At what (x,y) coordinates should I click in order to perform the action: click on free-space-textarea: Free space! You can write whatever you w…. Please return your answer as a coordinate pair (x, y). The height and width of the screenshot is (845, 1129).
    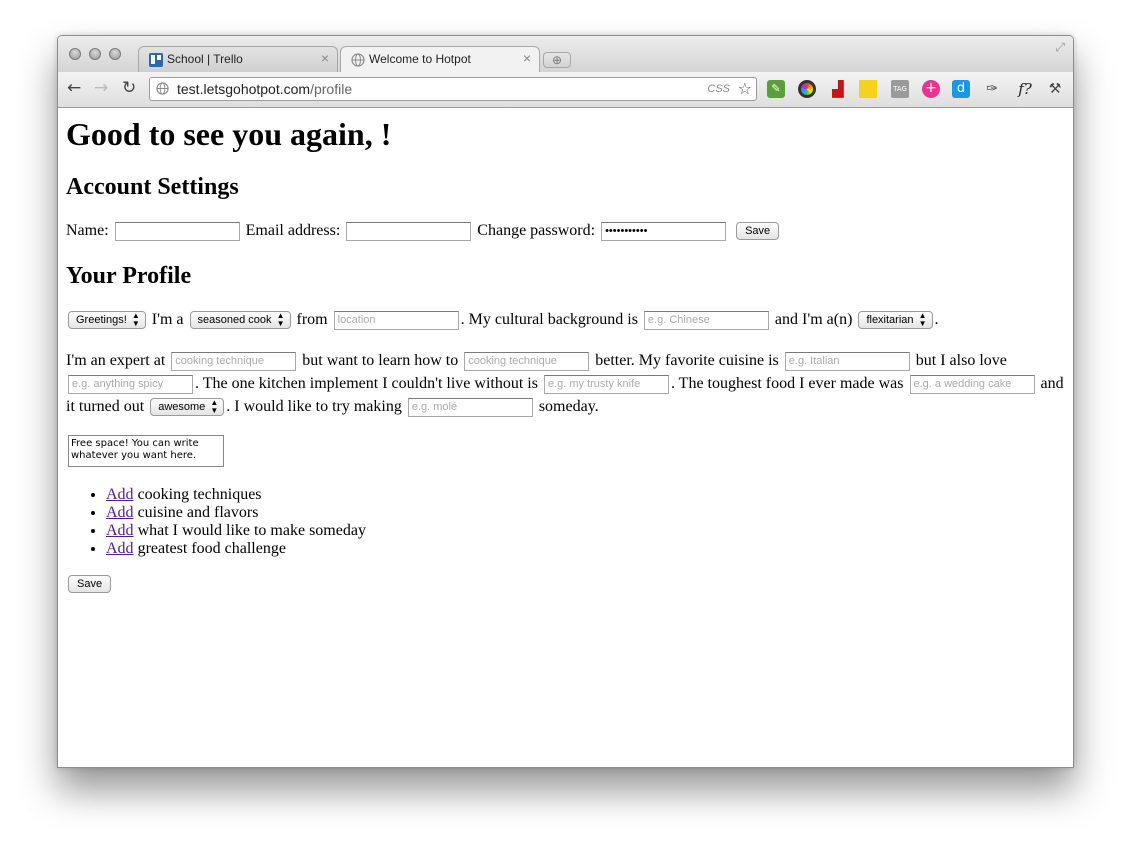
    Looking at the image, I should click on (146, 451).